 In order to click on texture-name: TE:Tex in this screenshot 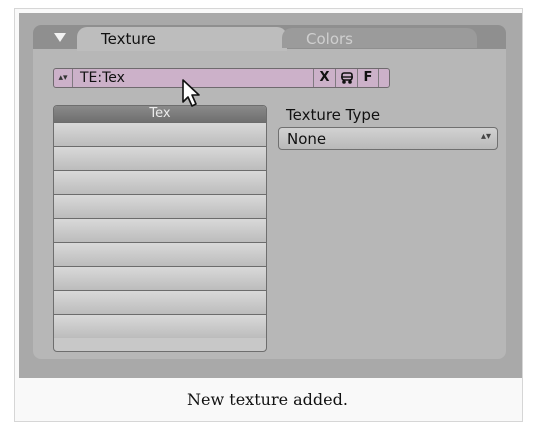, I will do `click(102, 78)`.